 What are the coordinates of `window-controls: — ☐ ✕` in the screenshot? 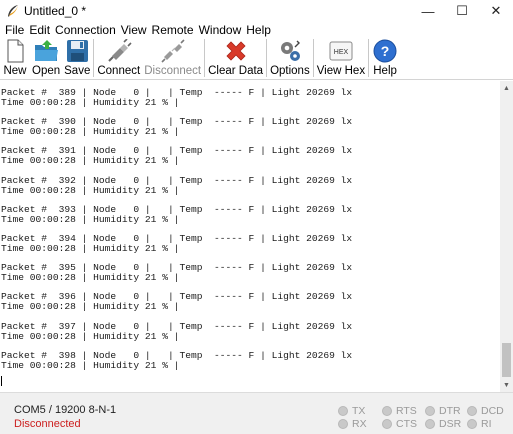 It's located at (462, 11).